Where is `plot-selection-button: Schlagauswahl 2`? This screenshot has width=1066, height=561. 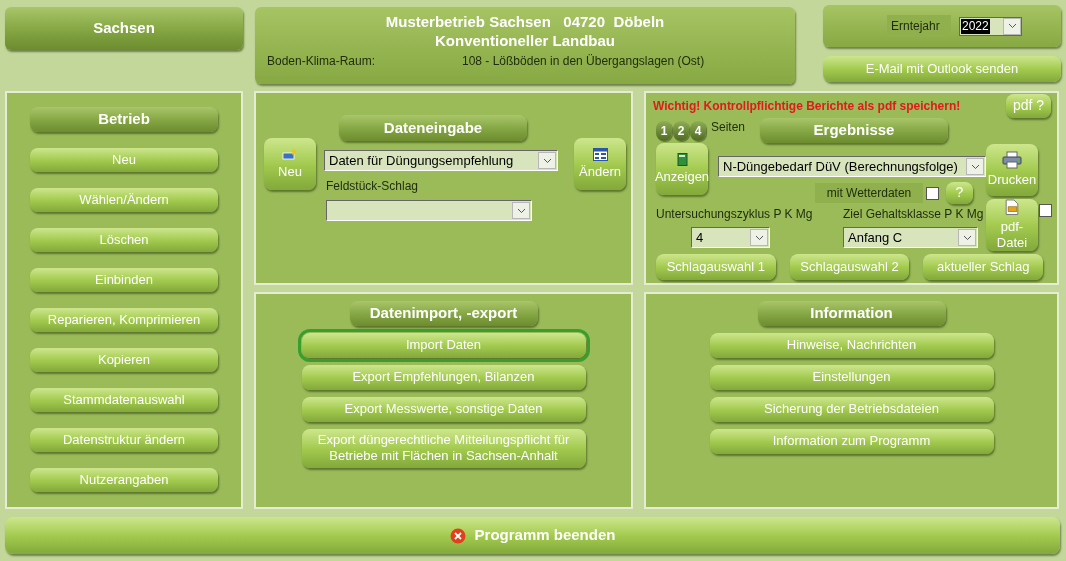 plot-selection-button: Schlagauswahl 2 is located at coordinates (849, 267).